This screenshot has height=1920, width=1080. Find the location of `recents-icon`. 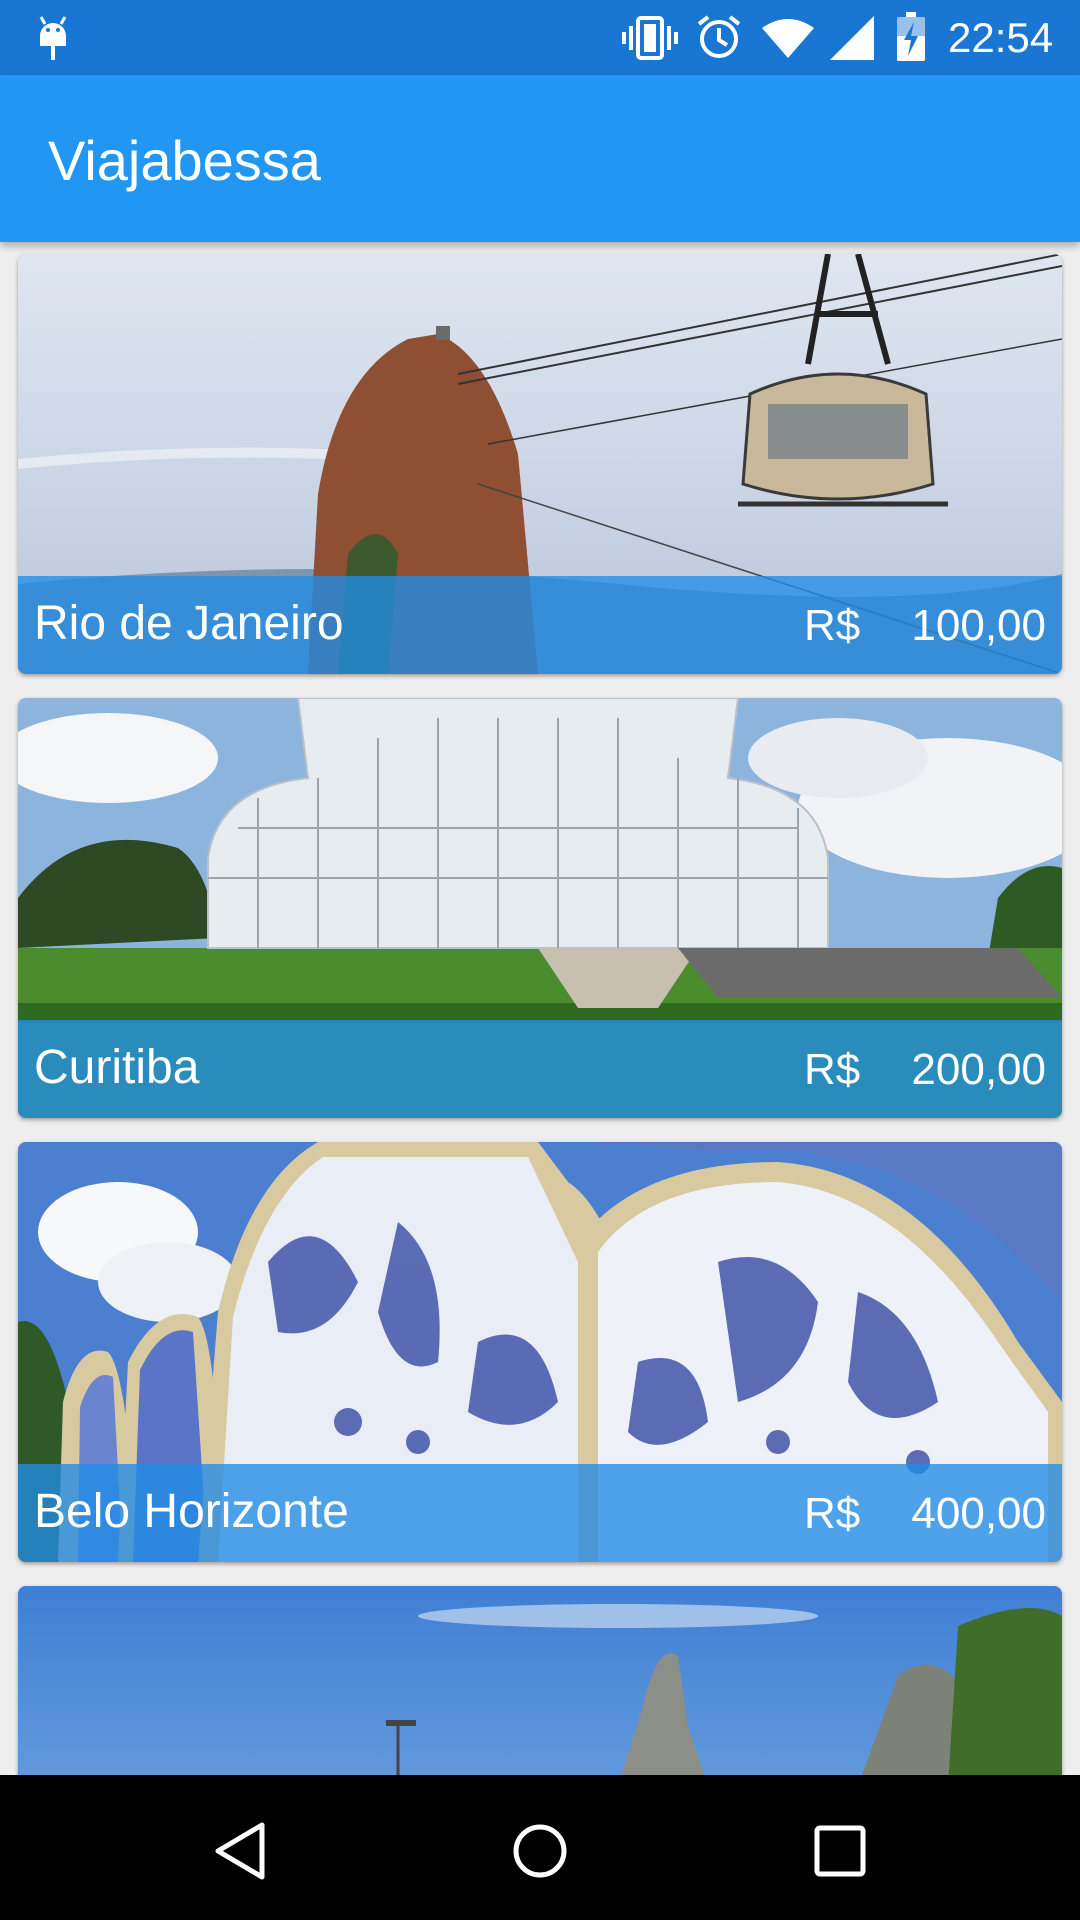

recents-icon is located at coordinates (840, 1851).